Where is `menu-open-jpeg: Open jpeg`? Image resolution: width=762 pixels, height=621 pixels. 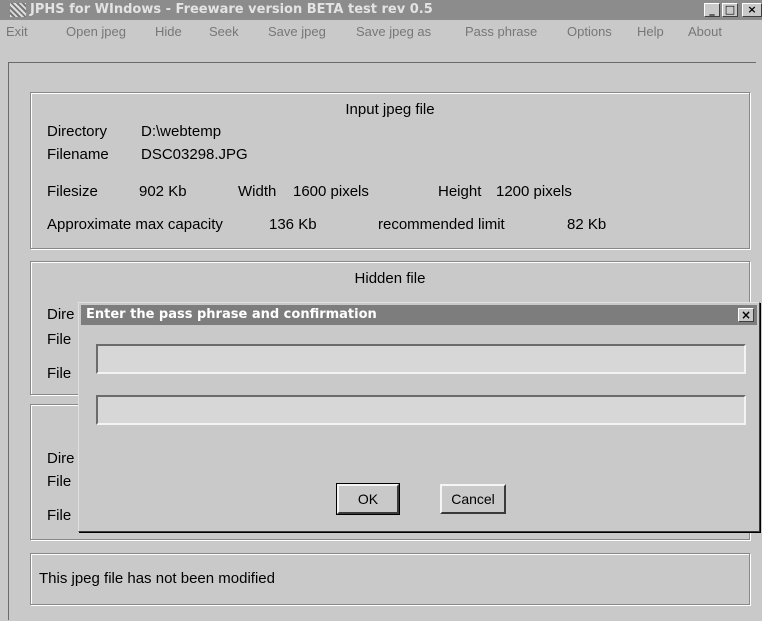 menu-open-jpeg: Open jpeg is located at coordinates (96, 32).